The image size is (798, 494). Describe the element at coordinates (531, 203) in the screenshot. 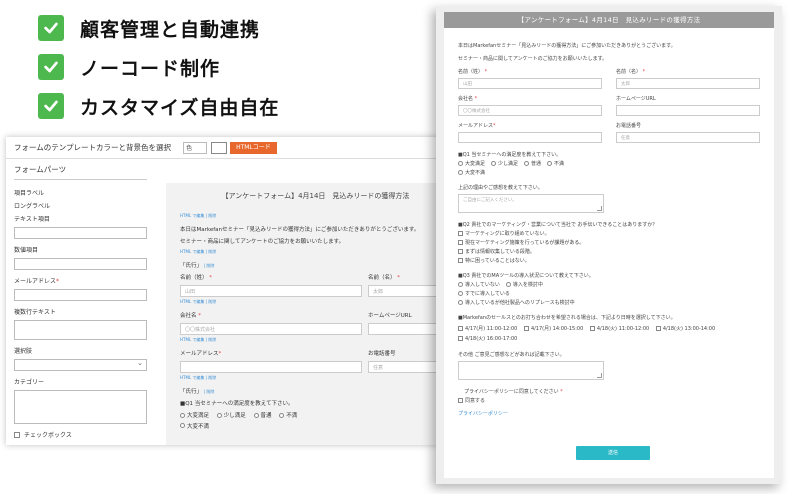

I see `fp-q1-reason-input: ご自由にご記入ください。` at that location.